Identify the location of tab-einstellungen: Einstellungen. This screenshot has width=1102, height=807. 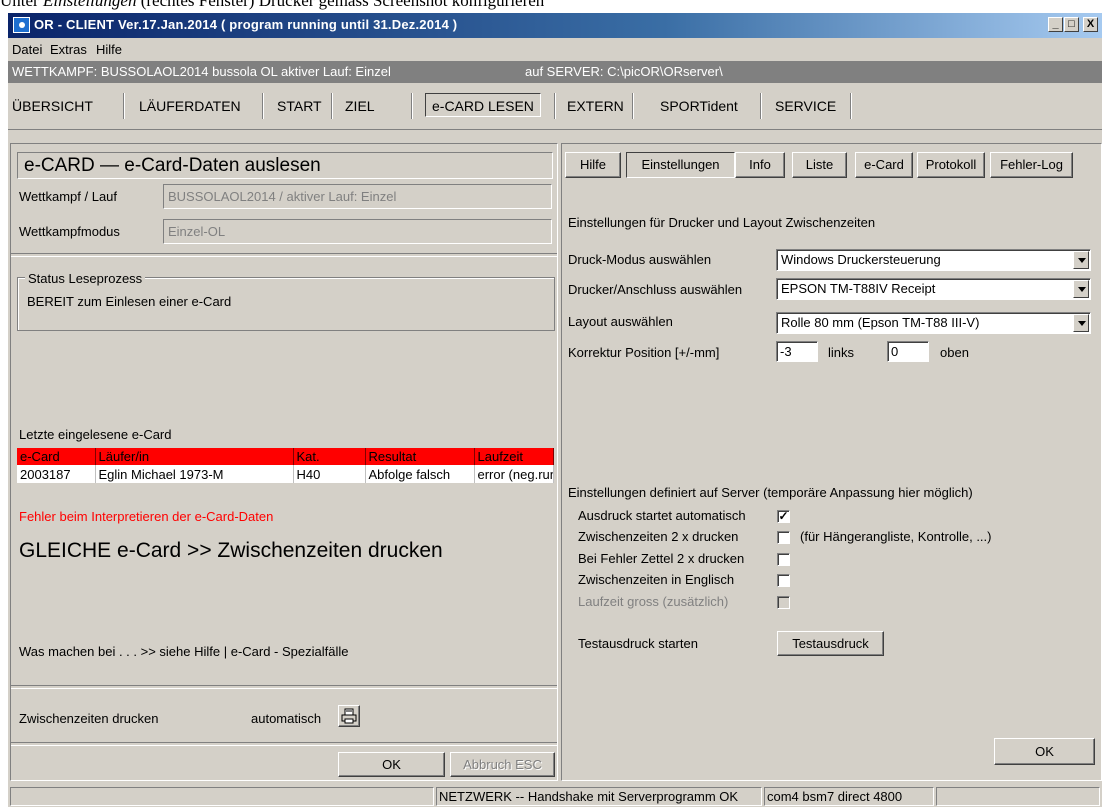
(680, 165).